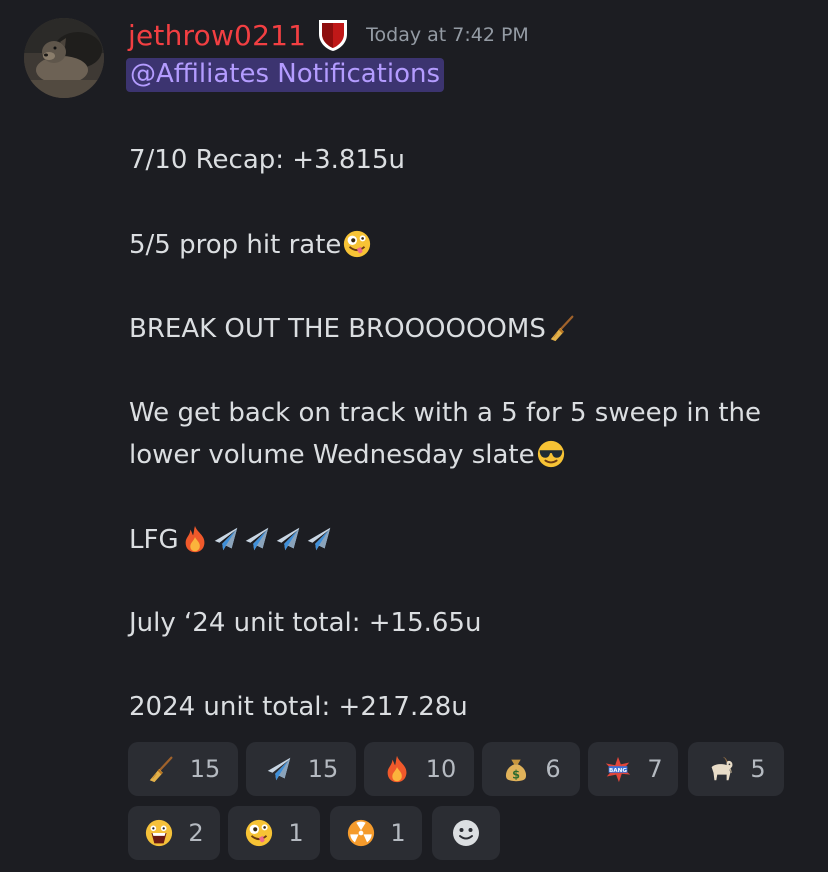  Describe the element at coordinates (337, 329) in the screenshot. I see `brooms-text: BREAK OUT THE BROOOOOOMS` at that location.